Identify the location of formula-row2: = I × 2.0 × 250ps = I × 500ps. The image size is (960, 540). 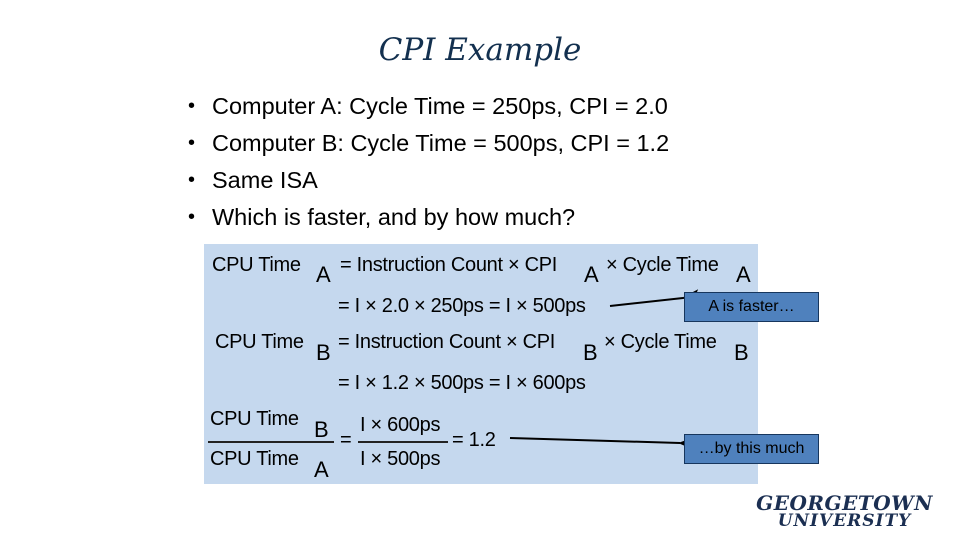
(462, 306).